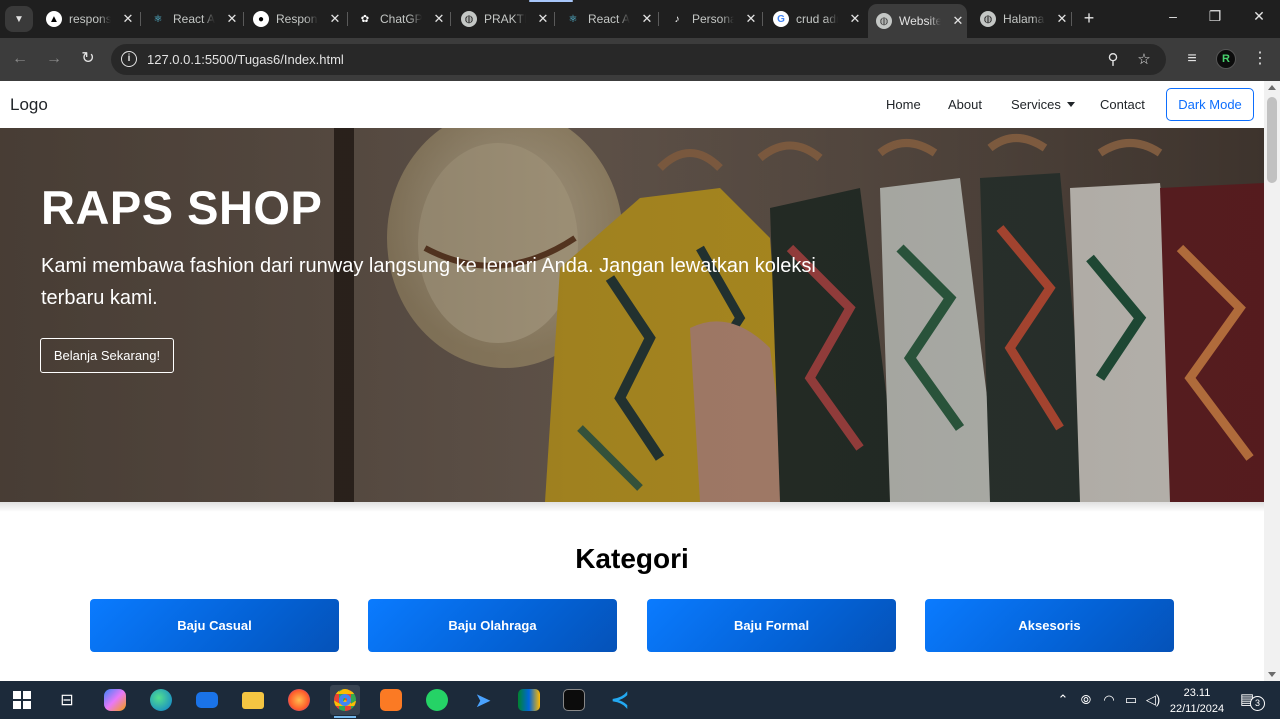 Image resolution: width=1280 pixels, height=719 pixels. I want to click on browser-tab: ✿ ChatGPT ✕, so click(401, 19).